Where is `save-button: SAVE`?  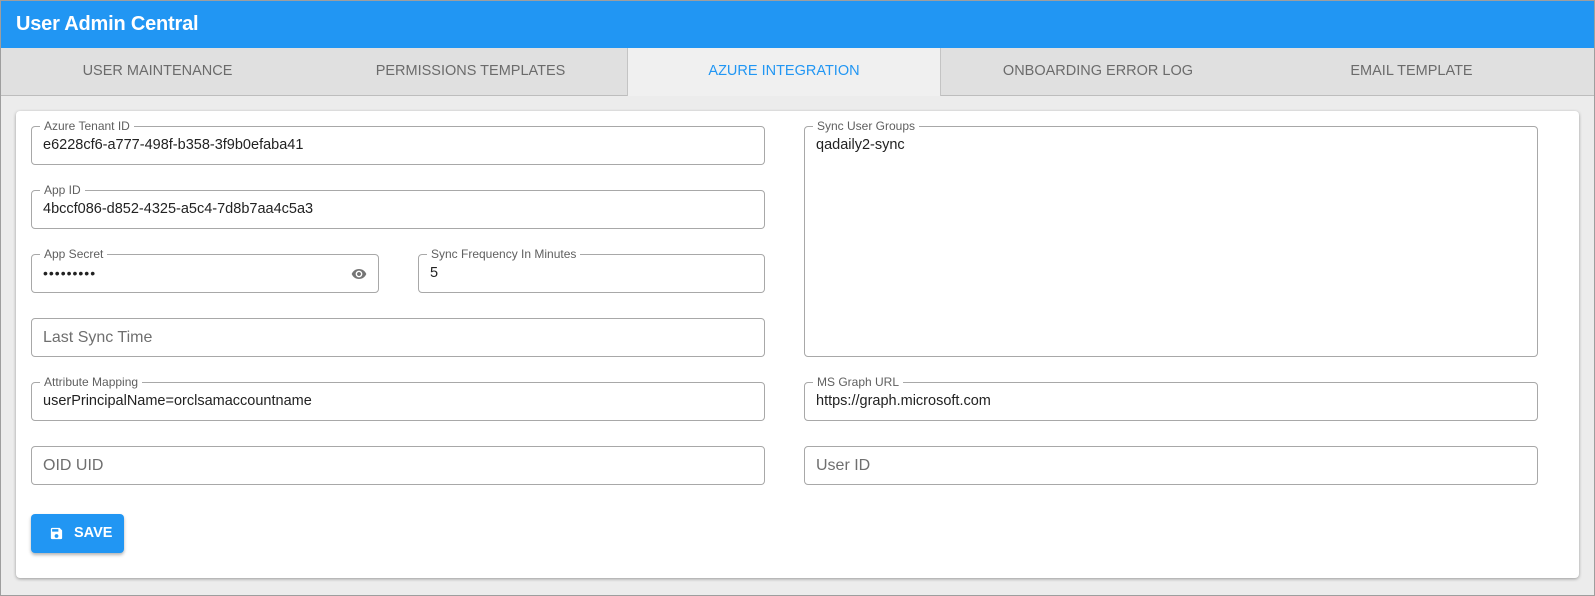
save-button: SAVE is located at coordinates (77, 533).